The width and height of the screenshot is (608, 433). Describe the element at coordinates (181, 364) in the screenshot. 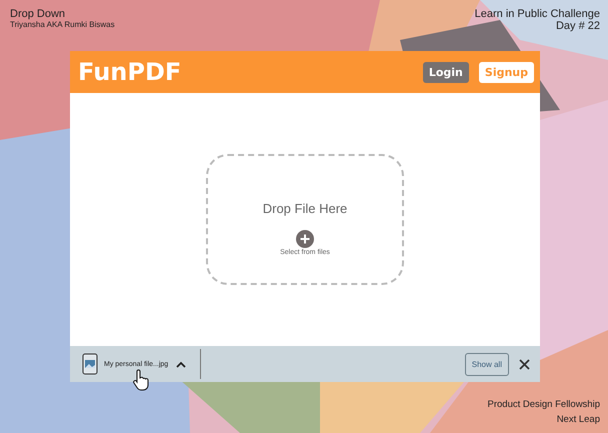

I see `caret-icon` at that location.